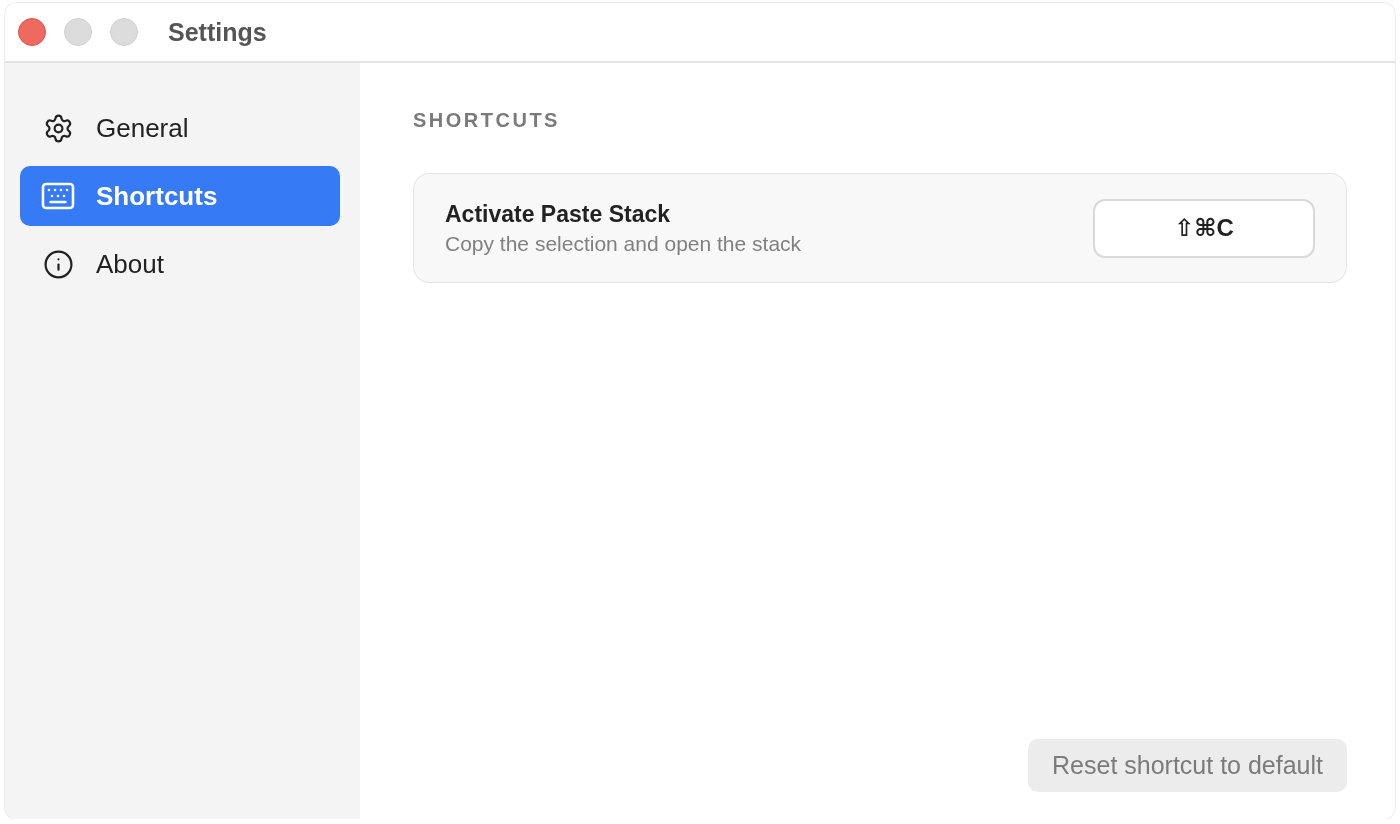  I want to click on window-title: Settings, so click(217, 32).